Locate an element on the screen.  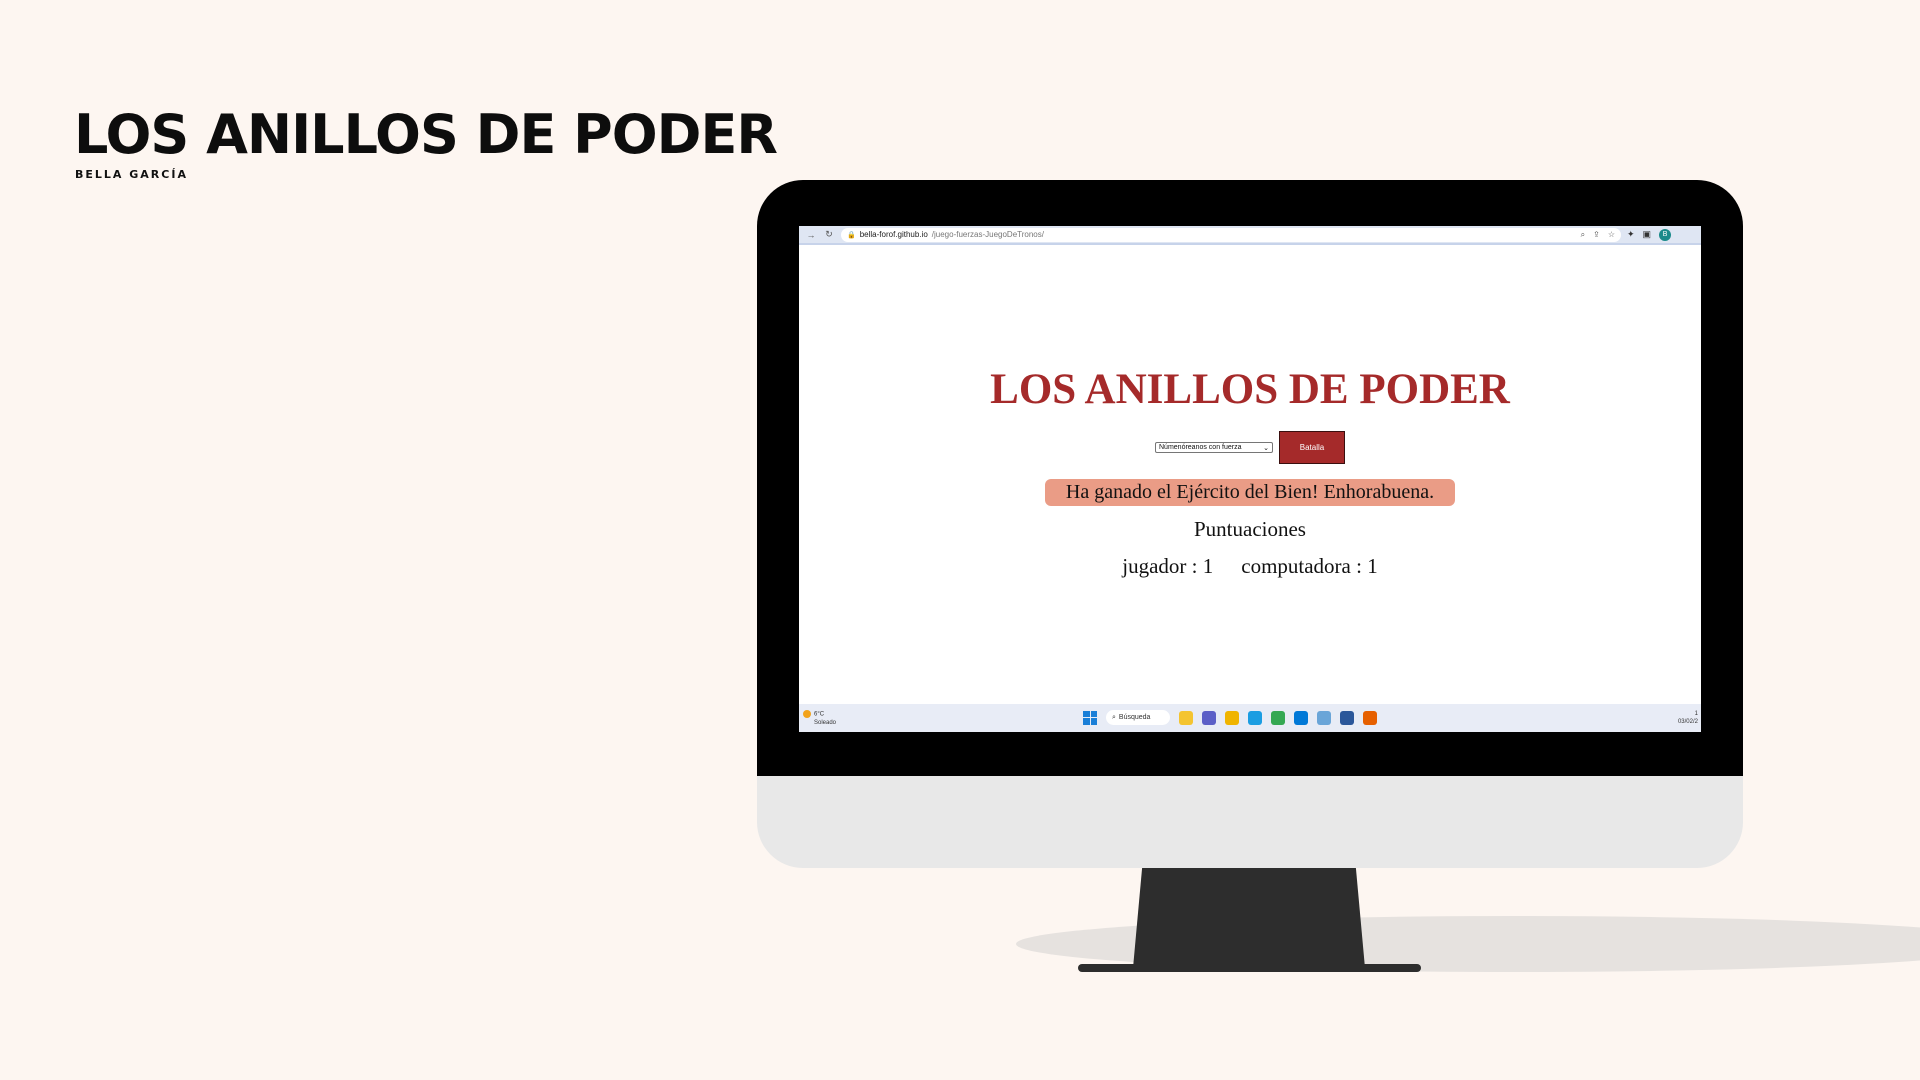
folder-icon is located at coordinates (1232, 717).